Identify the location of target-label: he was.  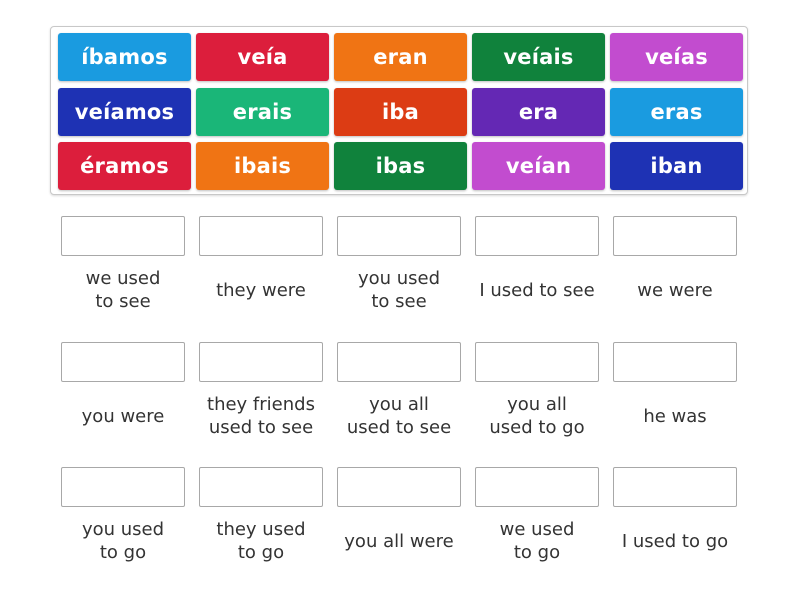
(675, 416).